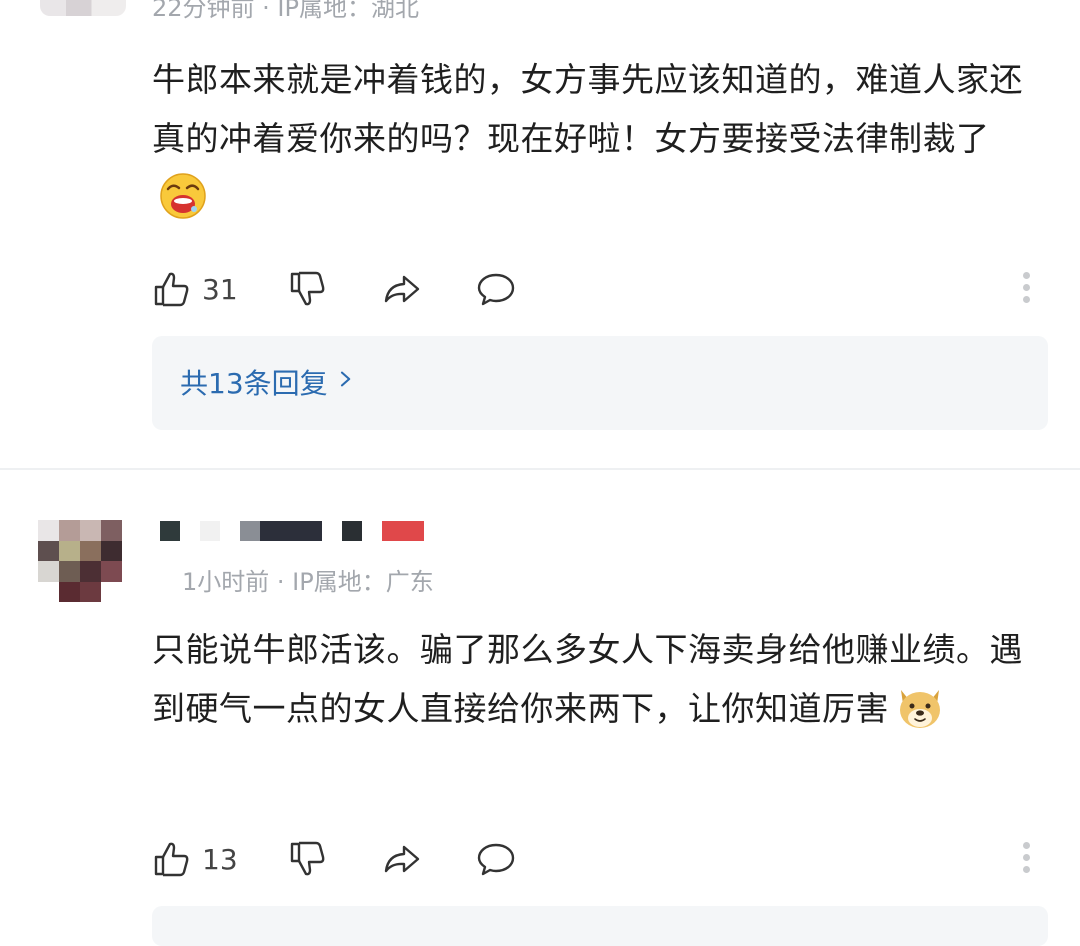 The image size is (1080, 946). I want to click on like-button: 13, so click(195, 859).